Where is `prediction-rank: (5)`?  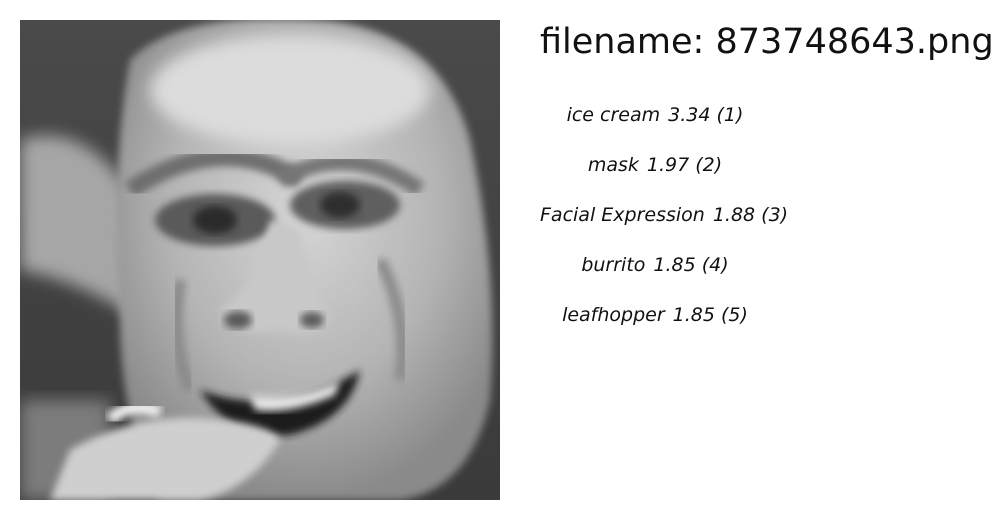
prediction-rank: (5) is located at coordinates (734, 315).